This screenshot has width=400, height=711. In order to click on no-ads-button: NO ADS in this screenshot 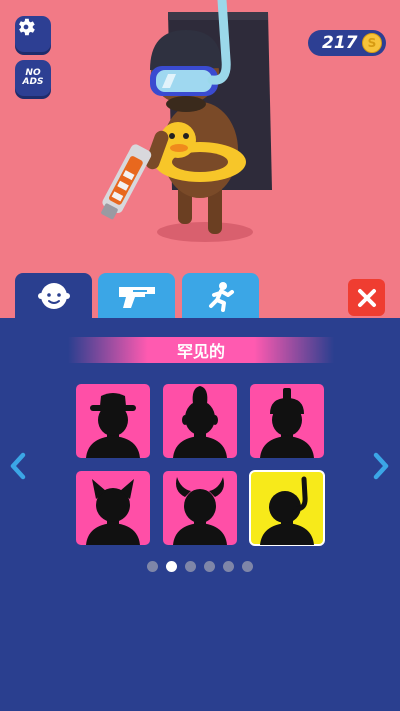, I will do `click(33, 78)`.